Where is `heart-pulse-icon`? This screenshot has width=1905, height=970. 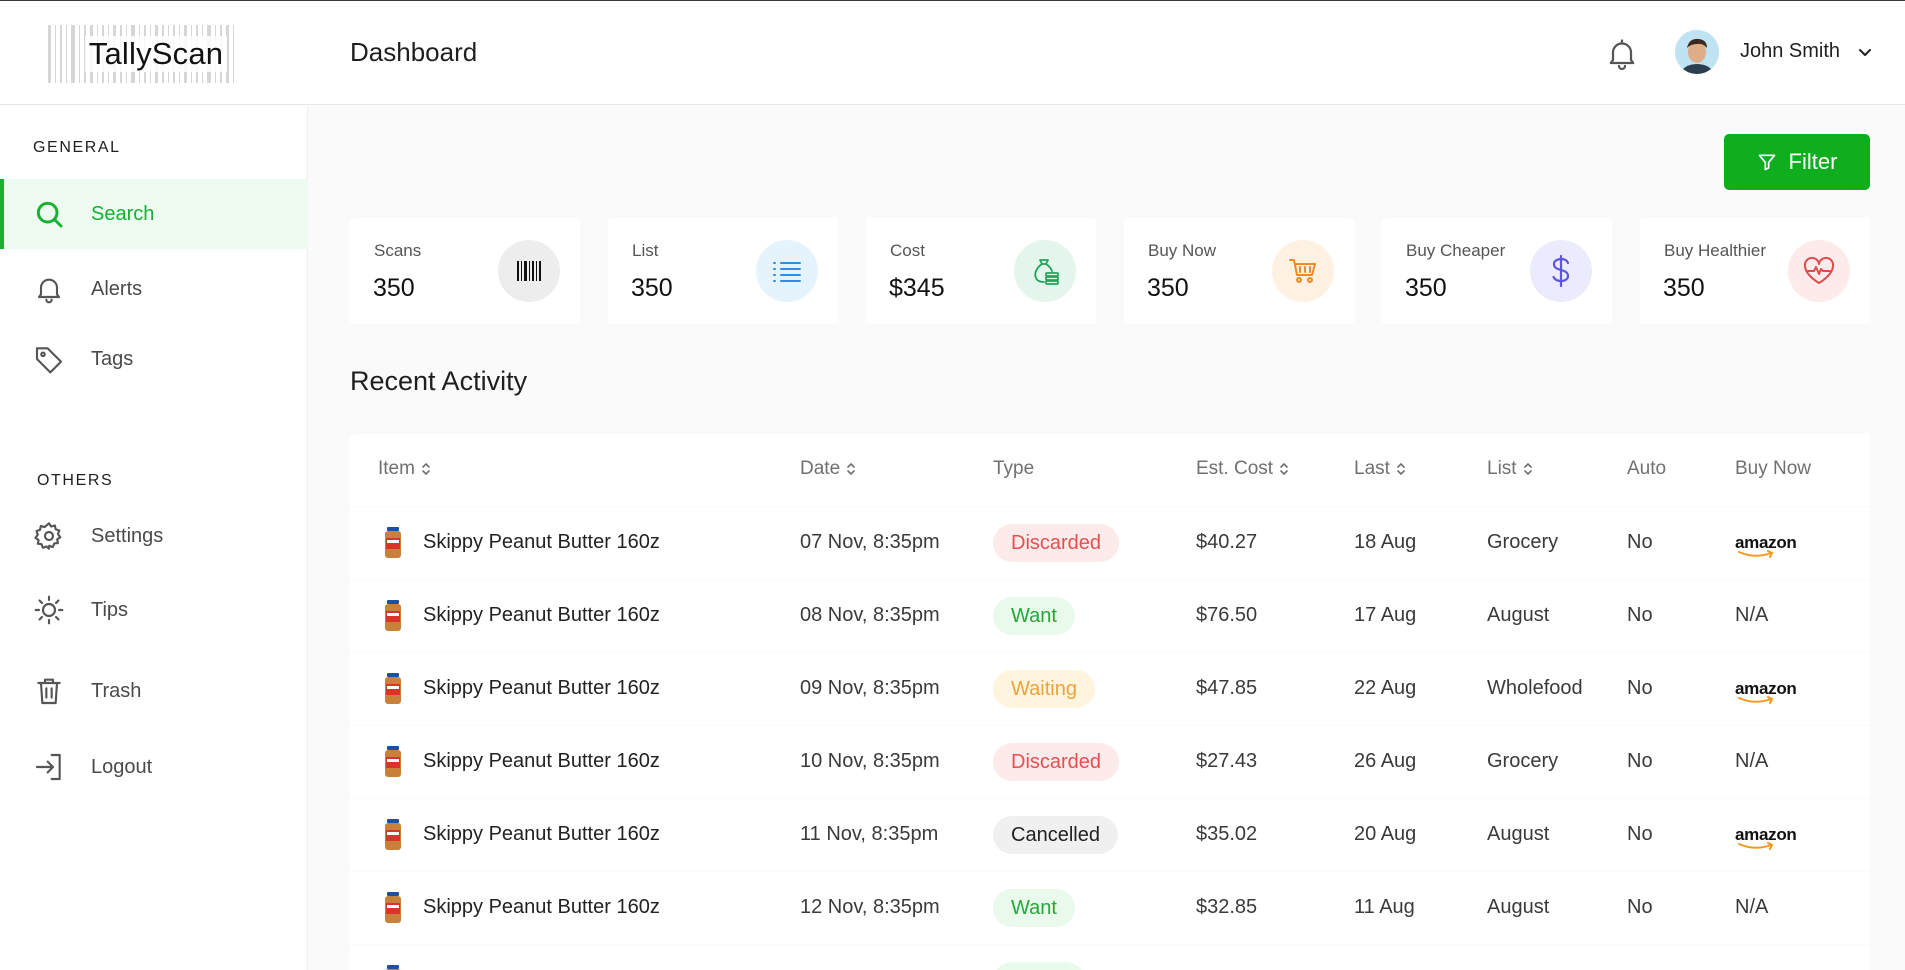 heart-pulse-icon is located at coordinates (1819, 271).